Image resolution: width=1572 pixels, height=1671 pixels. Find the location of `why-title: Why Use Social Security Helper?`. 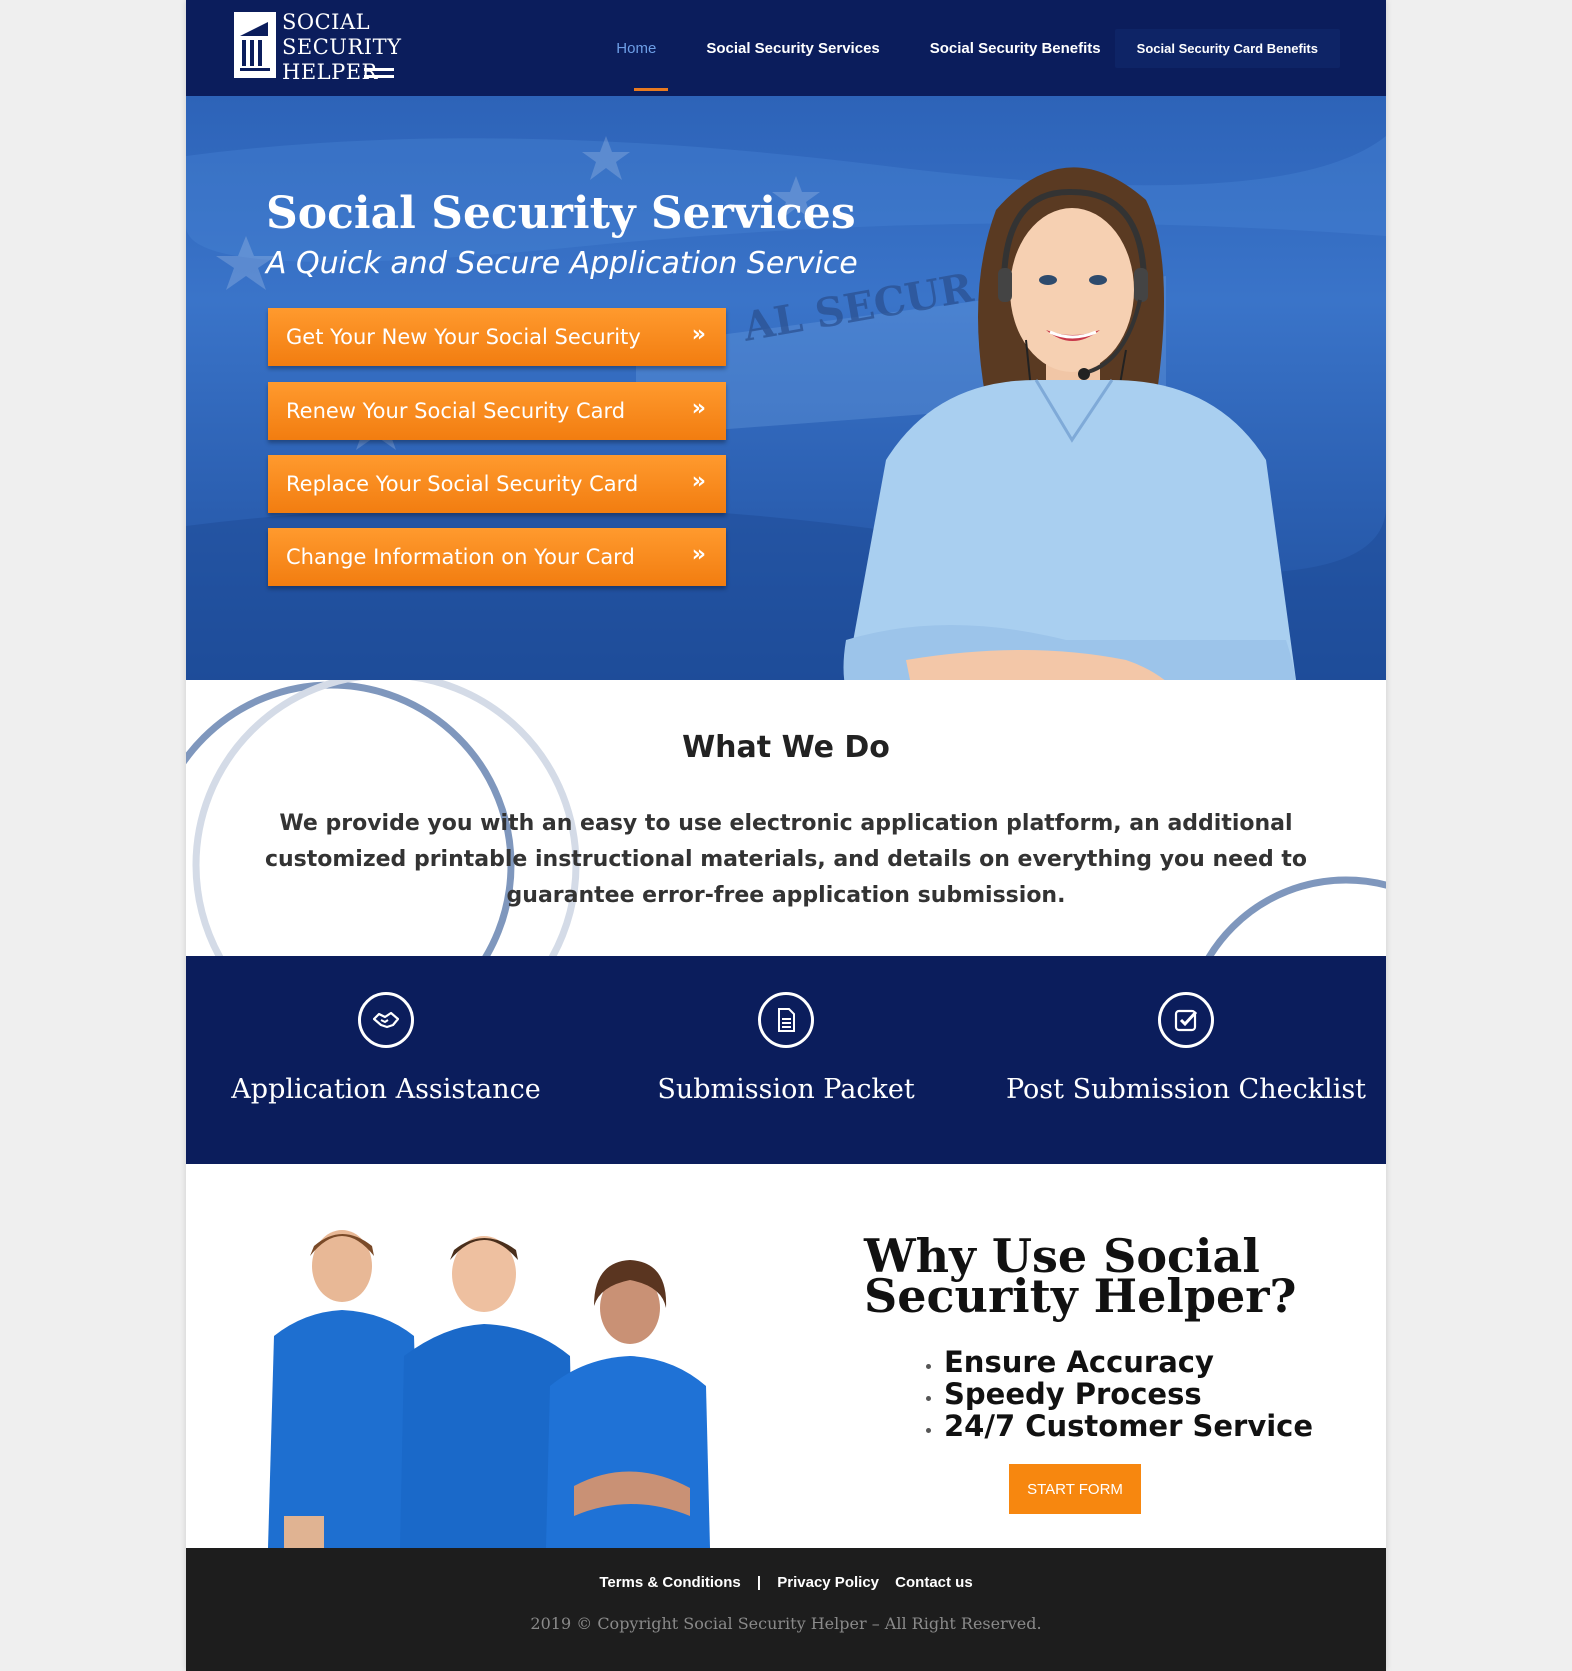

why-title: Why Use Social Security Helper? is located at coordinates (1080, 1276).